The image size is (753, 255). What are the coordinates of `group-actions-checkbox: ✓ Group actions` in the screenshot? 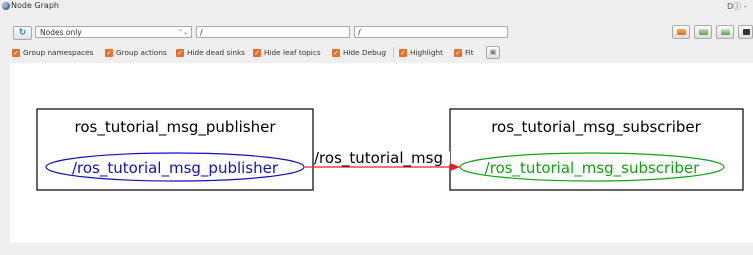 It's located at (136, 52).